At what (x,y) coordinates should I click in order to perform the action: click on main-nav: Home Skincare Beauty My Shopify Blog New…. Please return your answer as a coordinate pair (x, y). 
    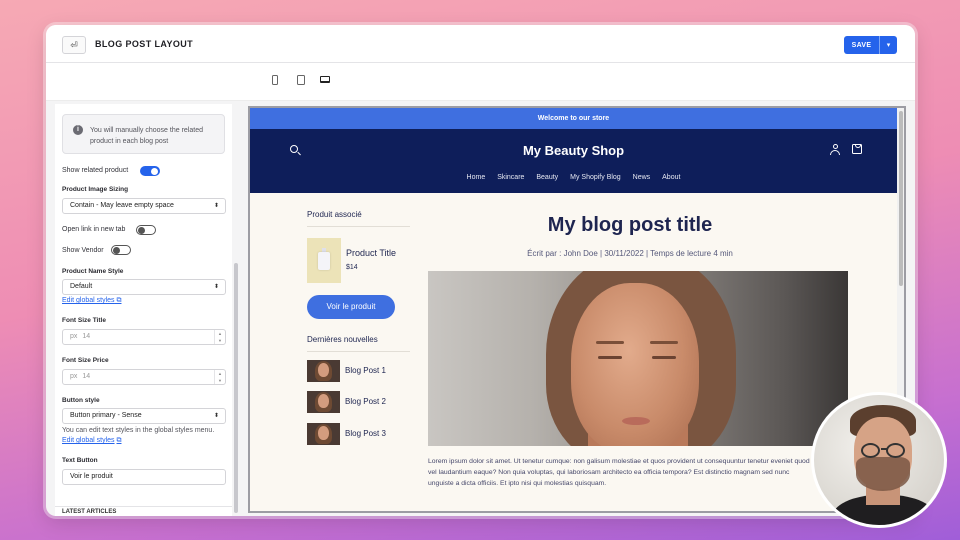
    Looking at the image, I should click on (573, 177).